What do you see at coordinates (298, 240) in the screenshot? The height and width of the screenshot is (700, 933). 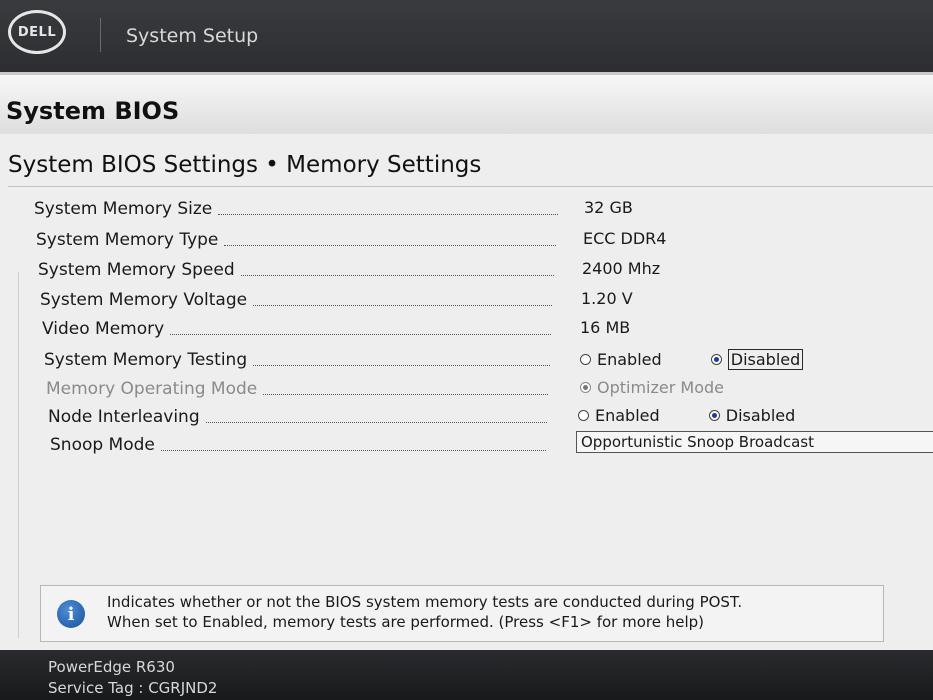 I see `setting-label: System Memory Type` at bounding box center [298, 240].